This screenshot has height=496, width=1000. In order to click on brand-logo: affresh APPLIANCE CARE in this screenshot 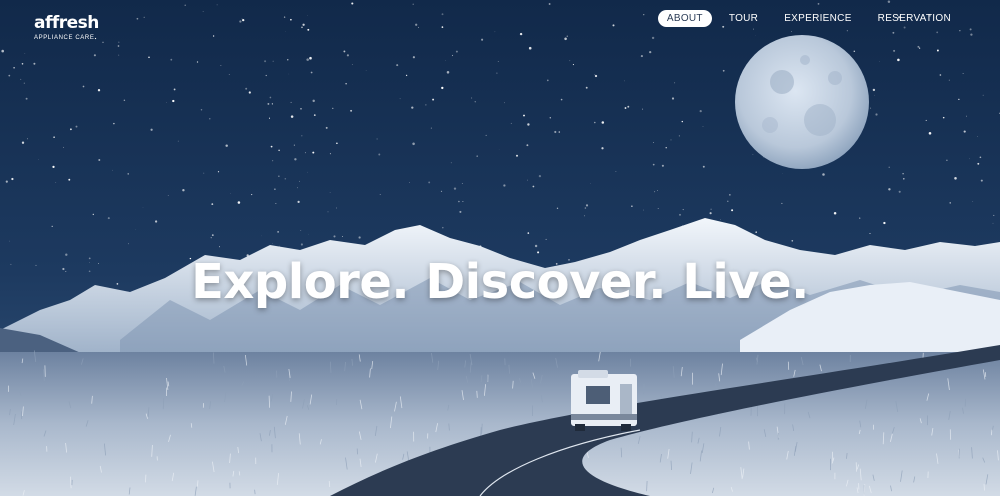, I will do `click(66, 27)`.